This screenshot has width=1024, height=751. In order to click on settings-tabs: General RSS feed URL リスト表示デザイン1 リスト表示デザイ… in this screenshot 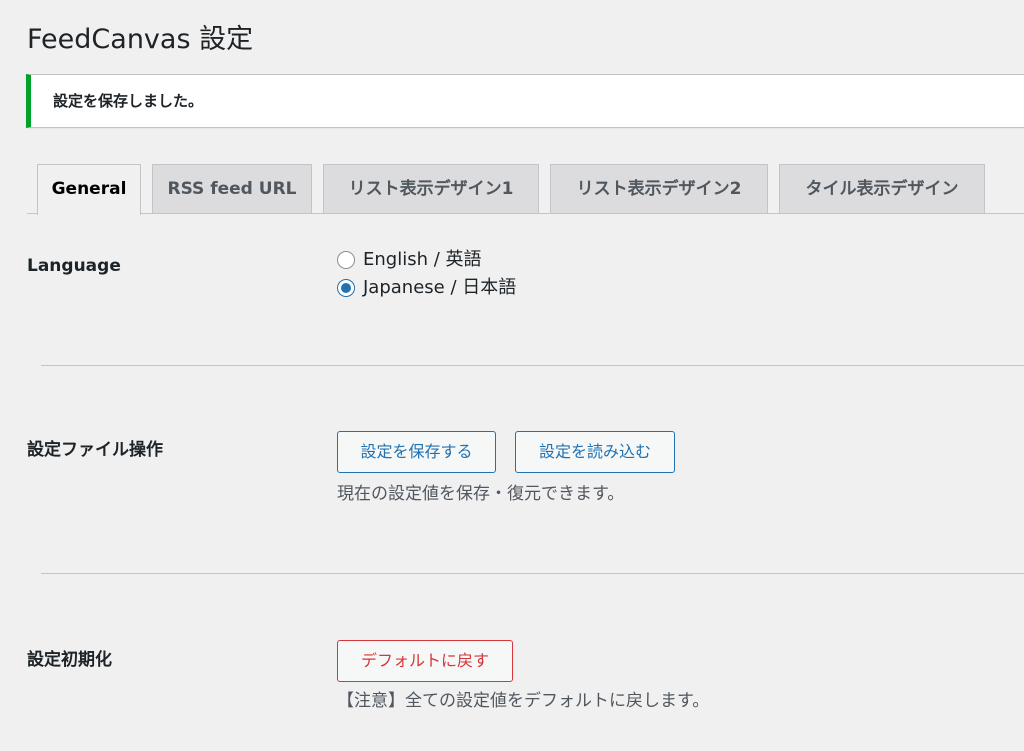, I will do `click(525, 189)`.